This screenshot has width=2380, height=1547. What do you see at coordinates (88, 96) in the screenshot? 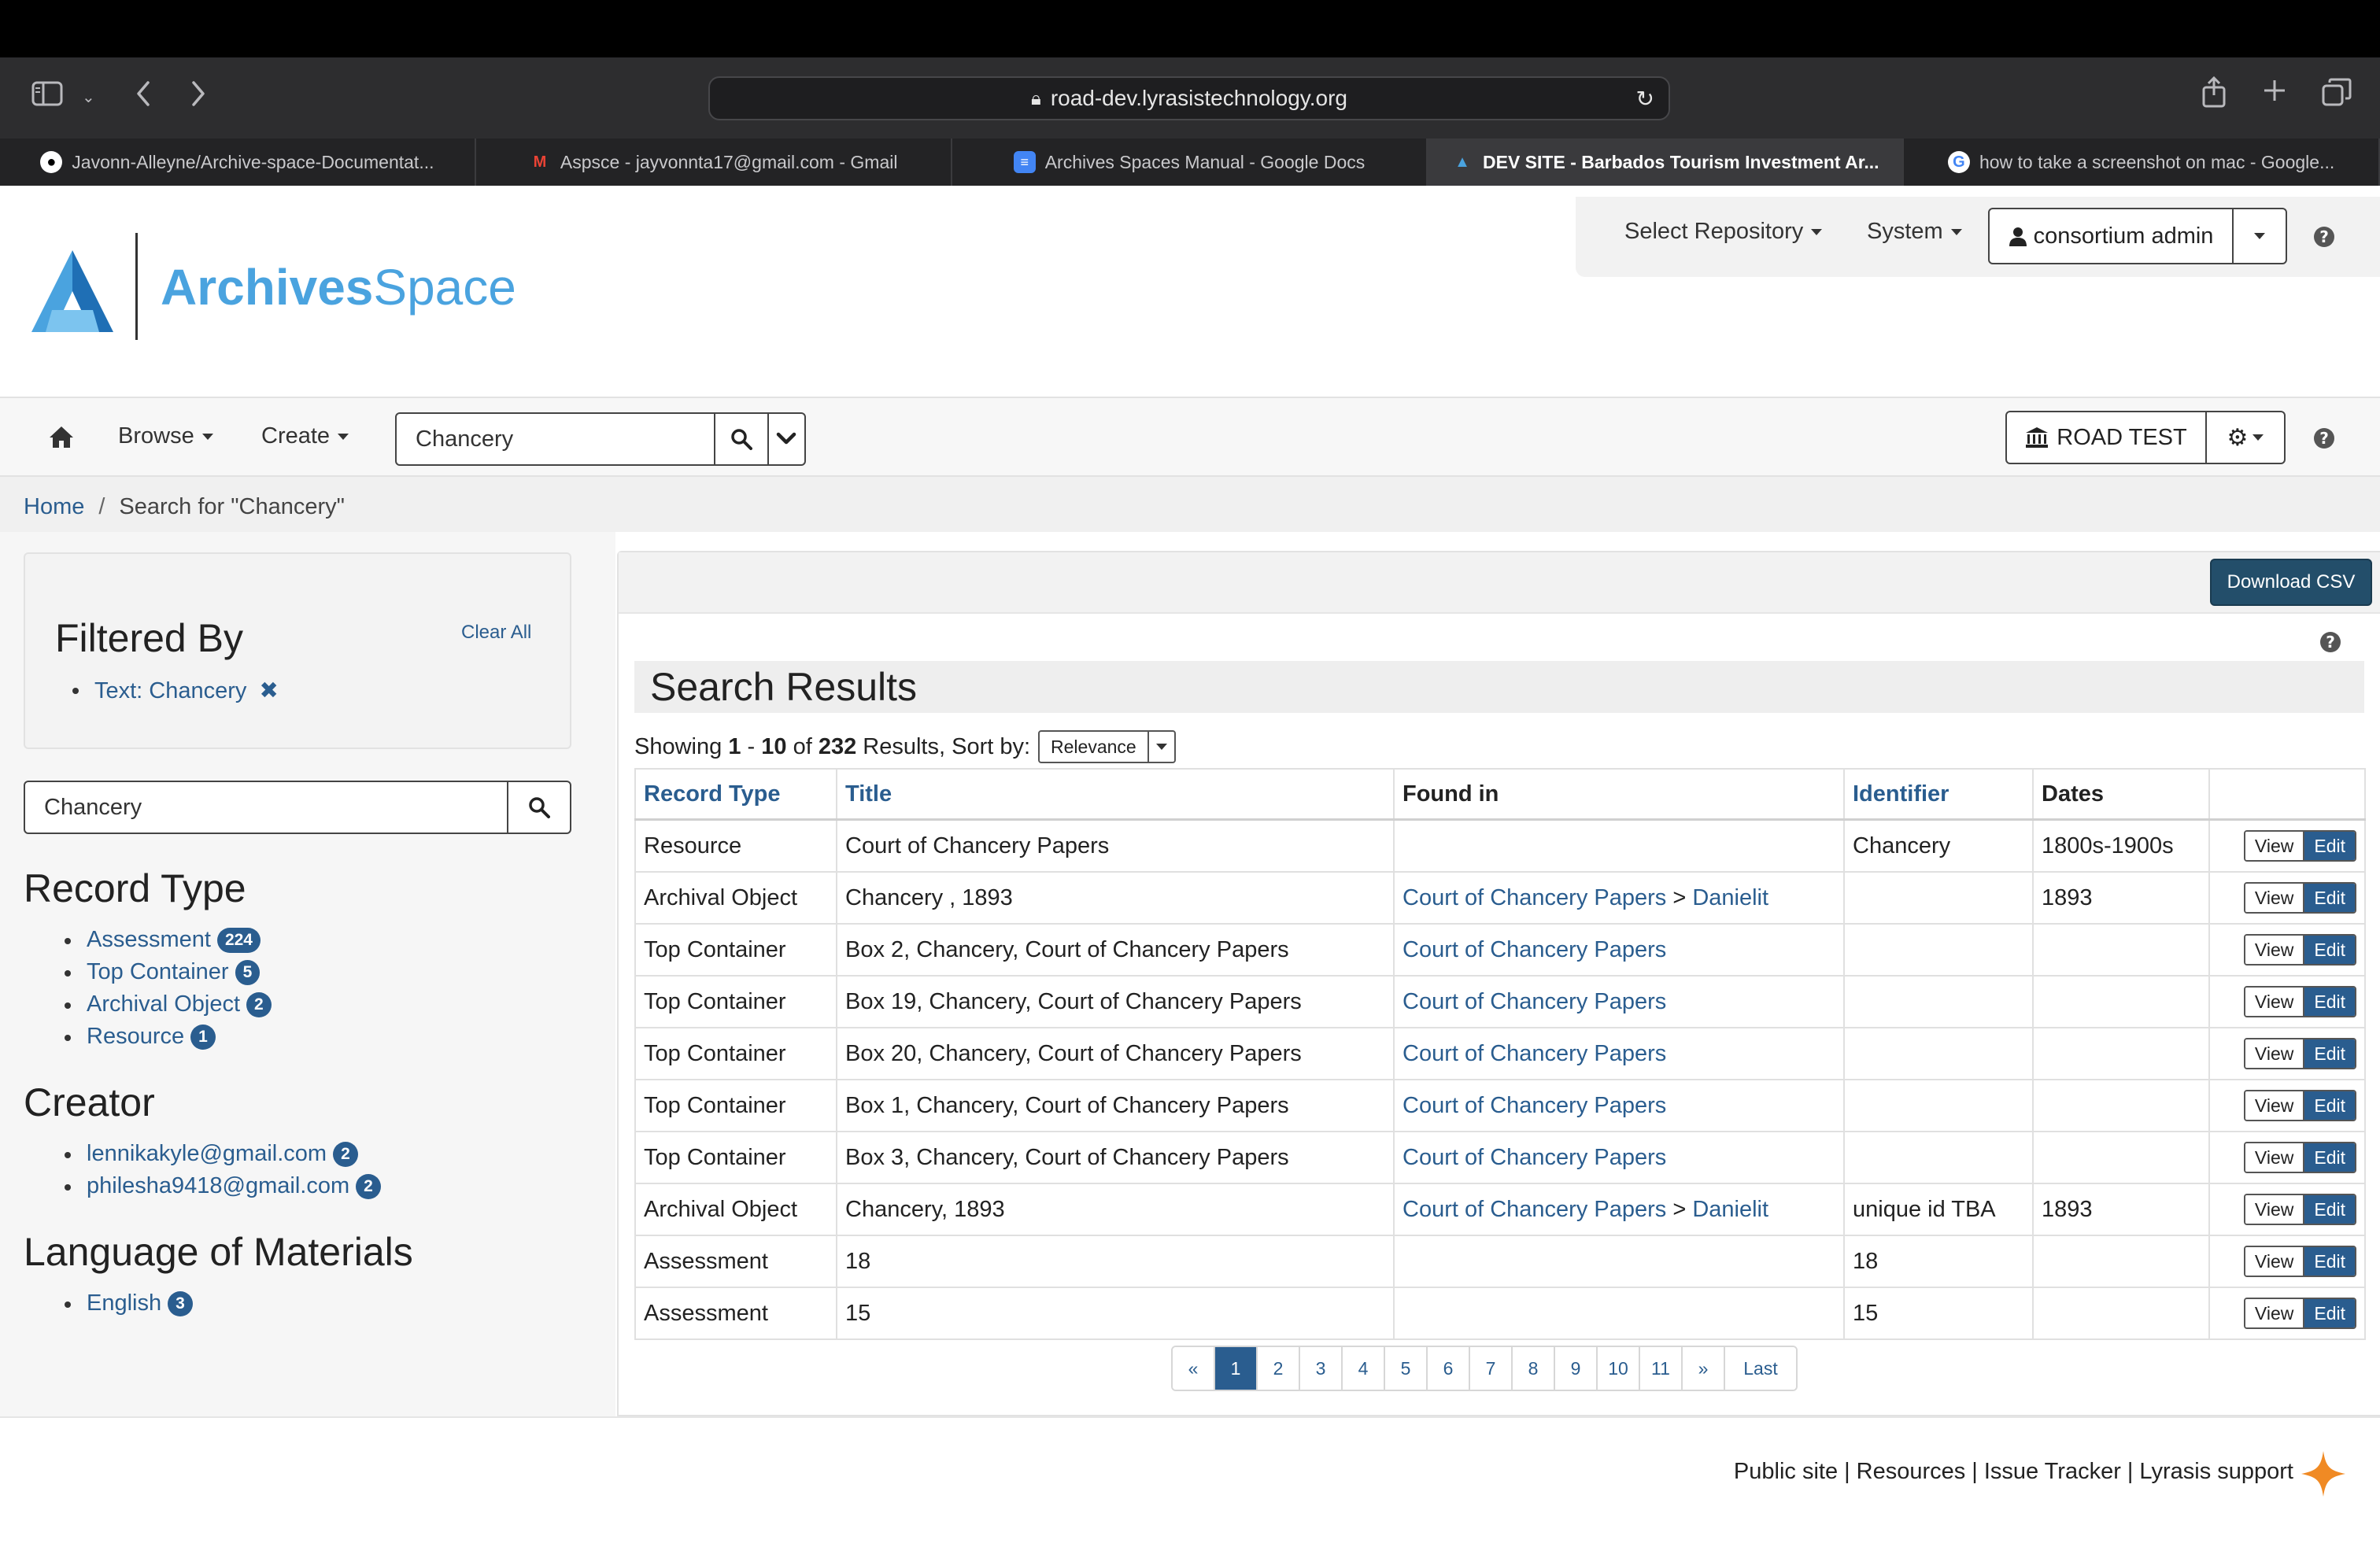
I see `chevron-down-icon: ⌄` at bounding box center [88, 96].